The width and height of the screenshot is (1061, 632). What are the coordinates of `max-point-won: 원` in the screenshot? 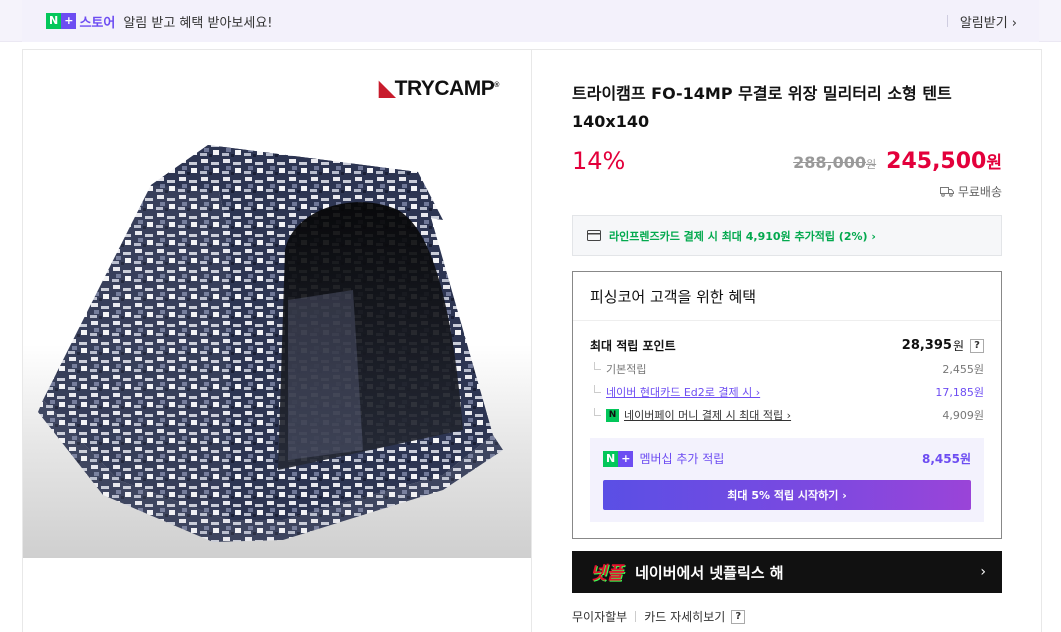 It's located at (958, 346).